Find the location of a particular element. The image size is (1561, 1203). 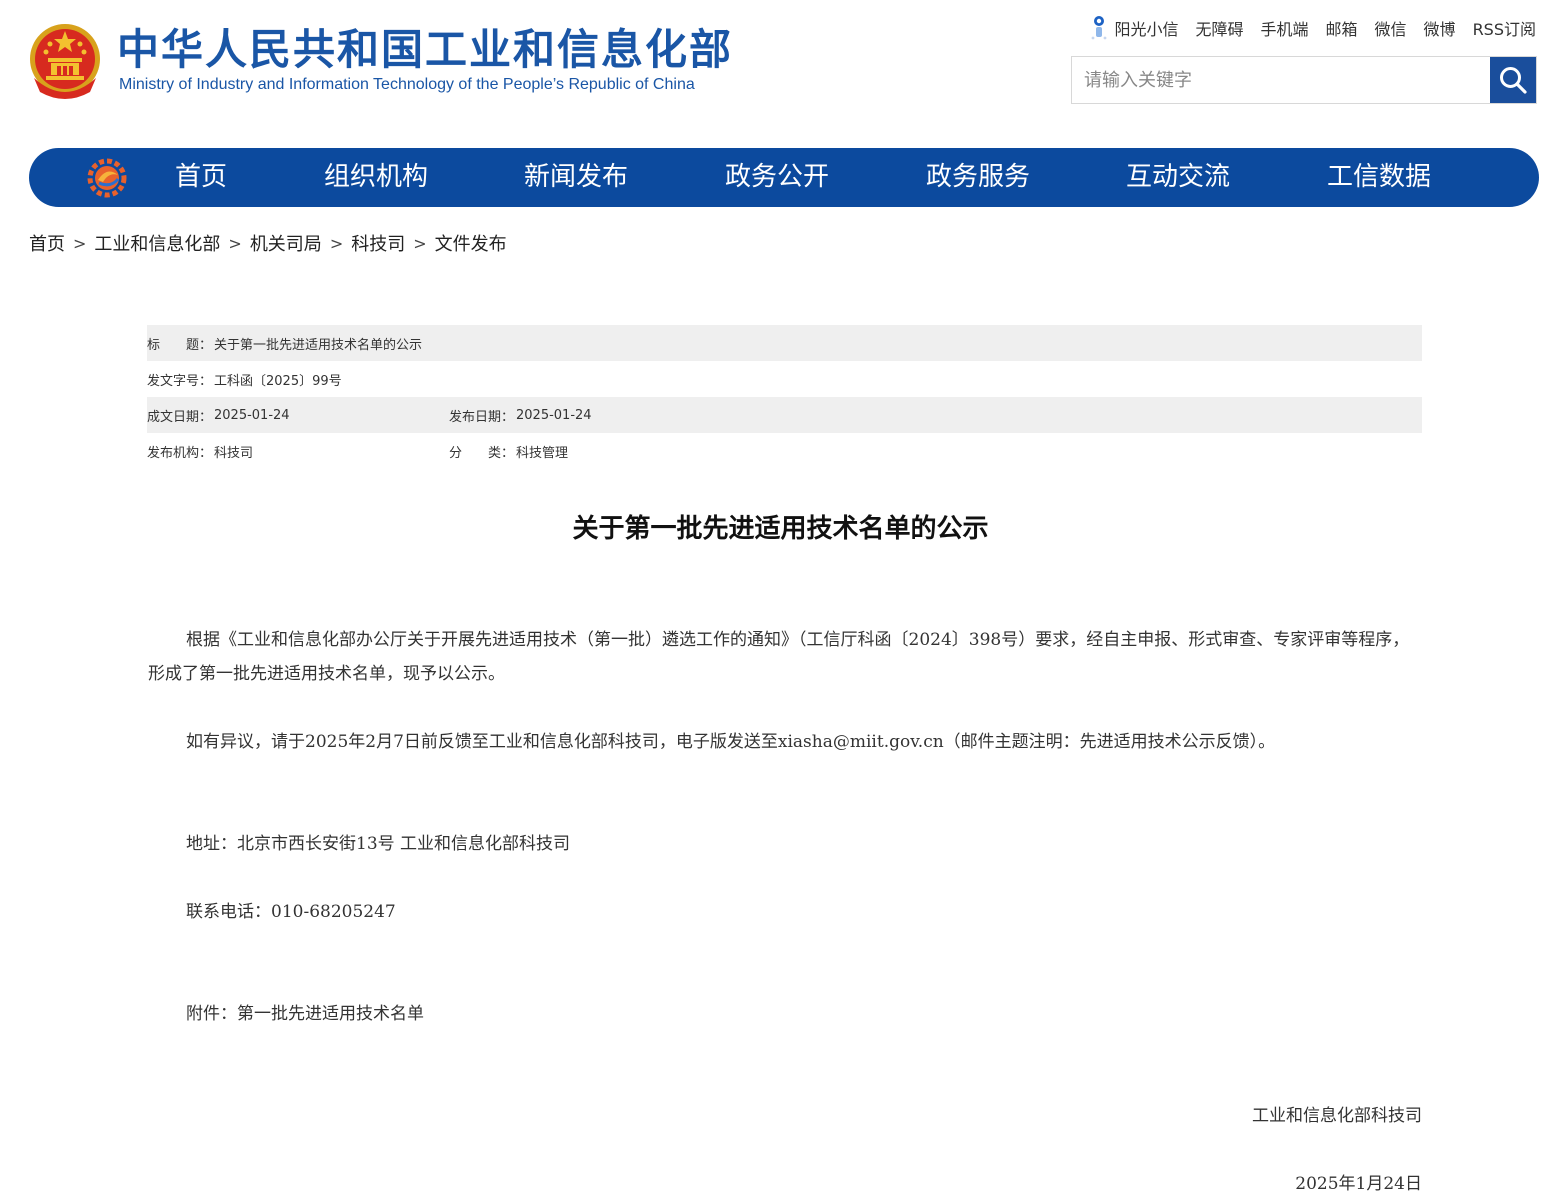

meta-label: 发布机构： is located at coordinates (180, 453).